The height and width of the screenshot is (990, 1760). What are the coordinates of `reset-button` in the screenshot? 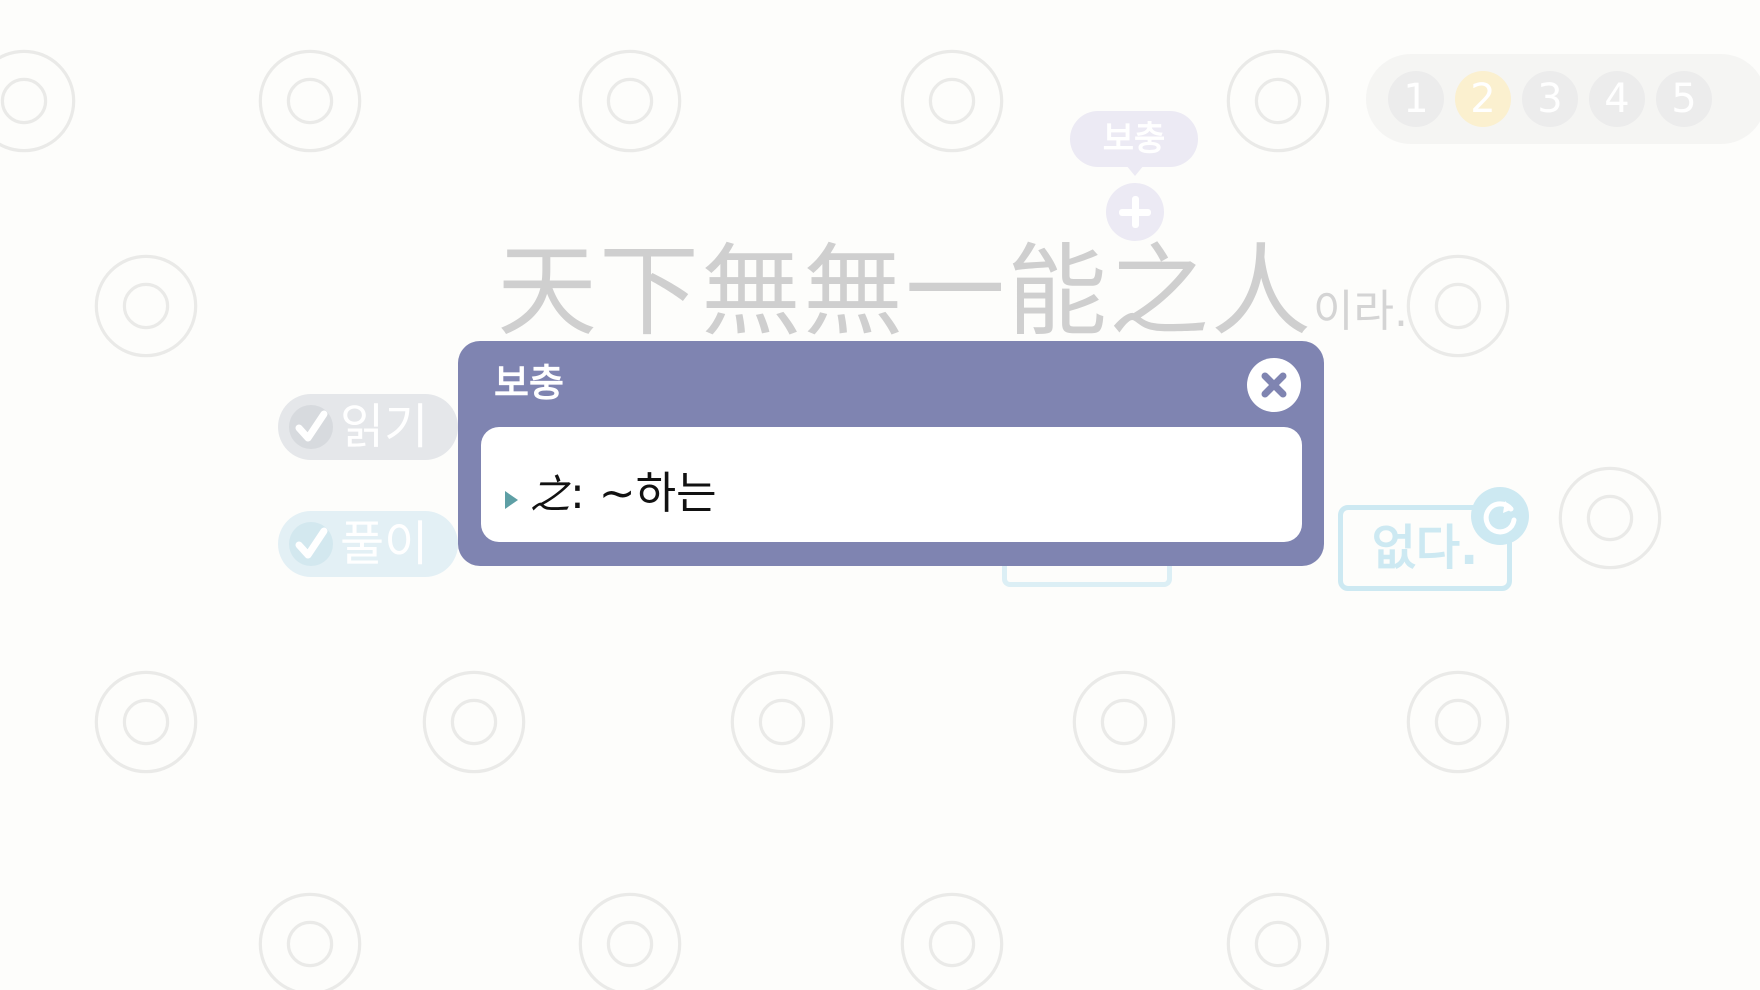 It's located at (1500, 516).